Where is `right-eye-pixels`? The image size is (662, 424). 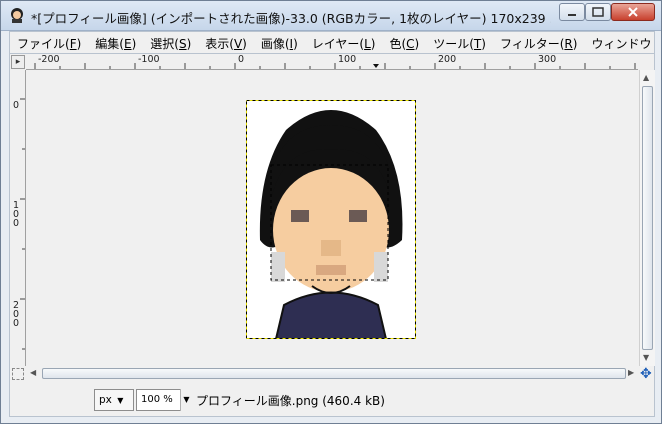 right-eye-pixels is located at coordinates (358, 216).